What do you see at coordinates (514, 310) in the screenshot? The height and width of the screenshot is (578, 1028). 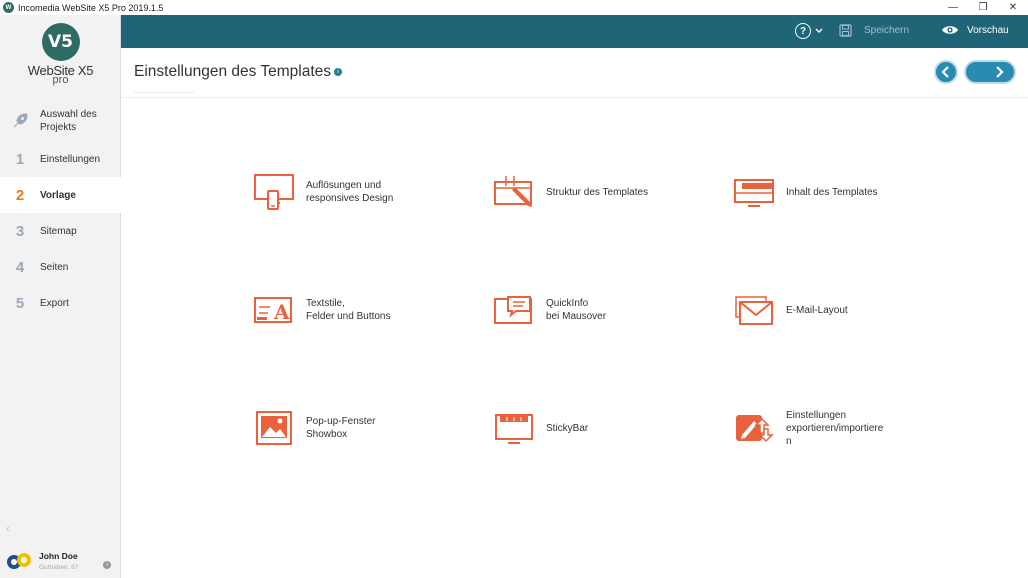 I see `tooltip-icon` at bounding box center [514, 310].